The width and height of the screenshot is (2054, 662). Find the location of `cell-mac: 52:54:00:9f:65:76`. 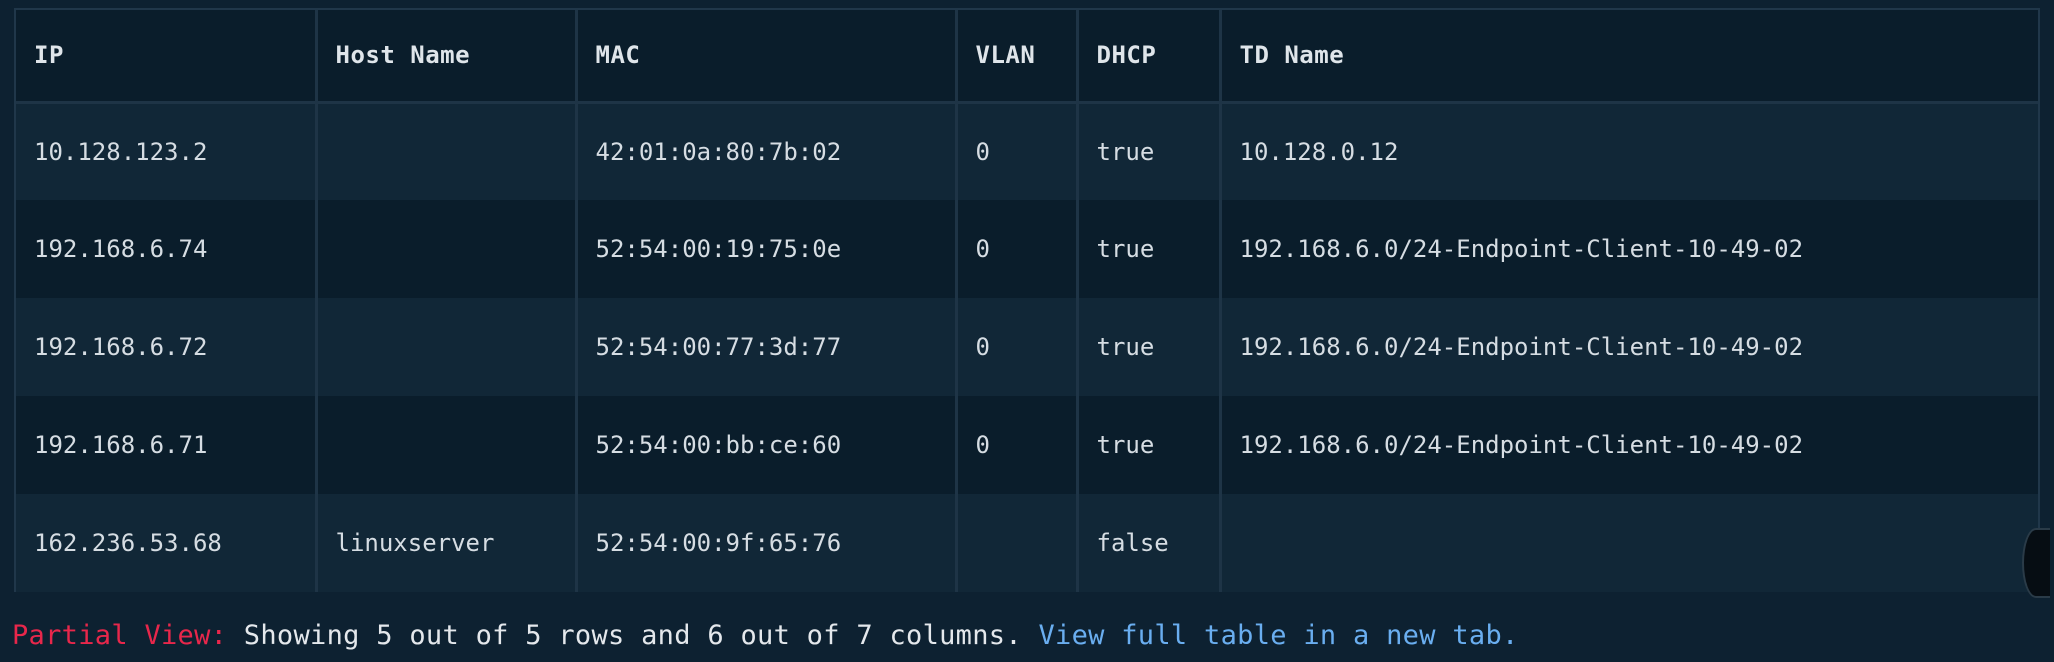

cell-mac: 52:54:00:9f:65:76 is located at coordinates (767, 543).